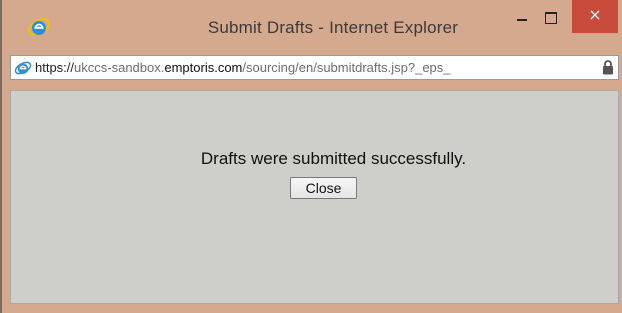  I want to click on close-icon: ×, so click(595, 14).